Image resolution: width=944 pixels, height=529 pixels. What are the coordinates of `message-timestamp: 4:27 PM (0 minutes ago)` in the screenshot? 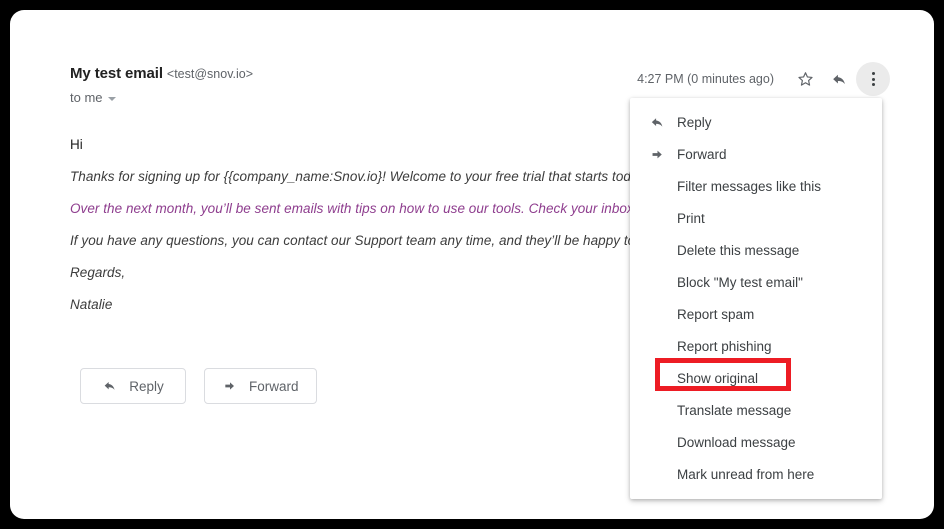 It's located at (705, 79).